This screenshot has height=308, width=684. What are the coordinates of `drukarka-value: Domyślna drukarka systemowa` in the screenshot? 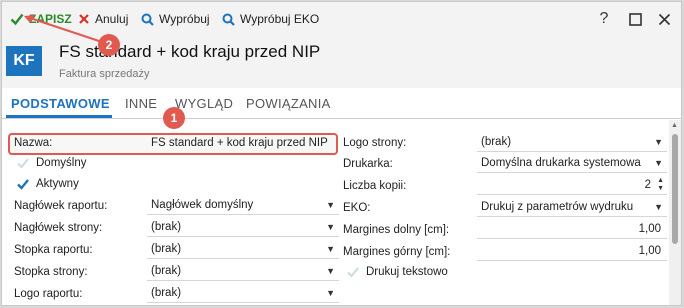 It's located at (561, 163).